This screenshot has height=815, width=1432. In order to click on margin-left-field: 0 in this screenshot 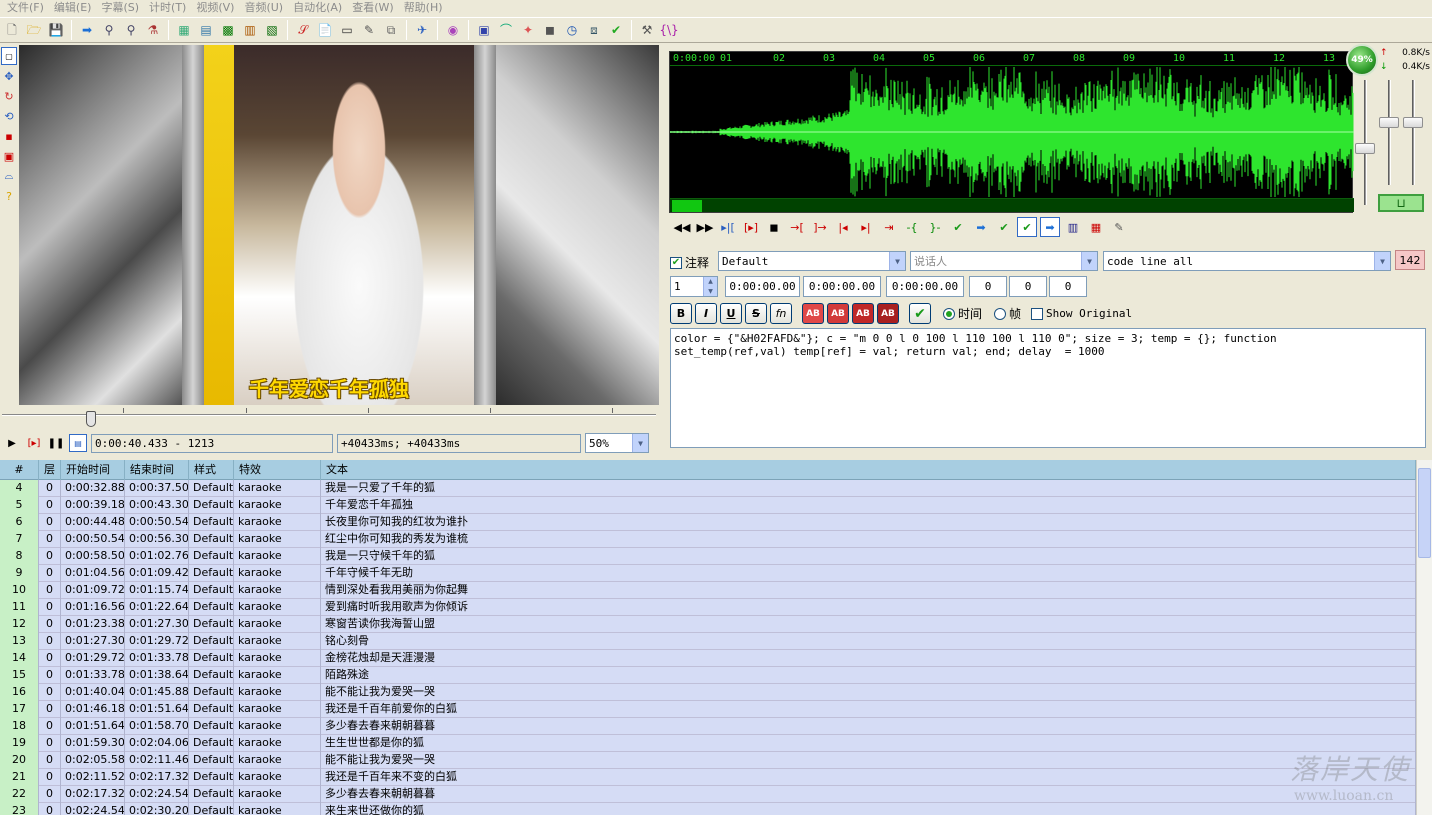, I will do `click(988, 286)`.